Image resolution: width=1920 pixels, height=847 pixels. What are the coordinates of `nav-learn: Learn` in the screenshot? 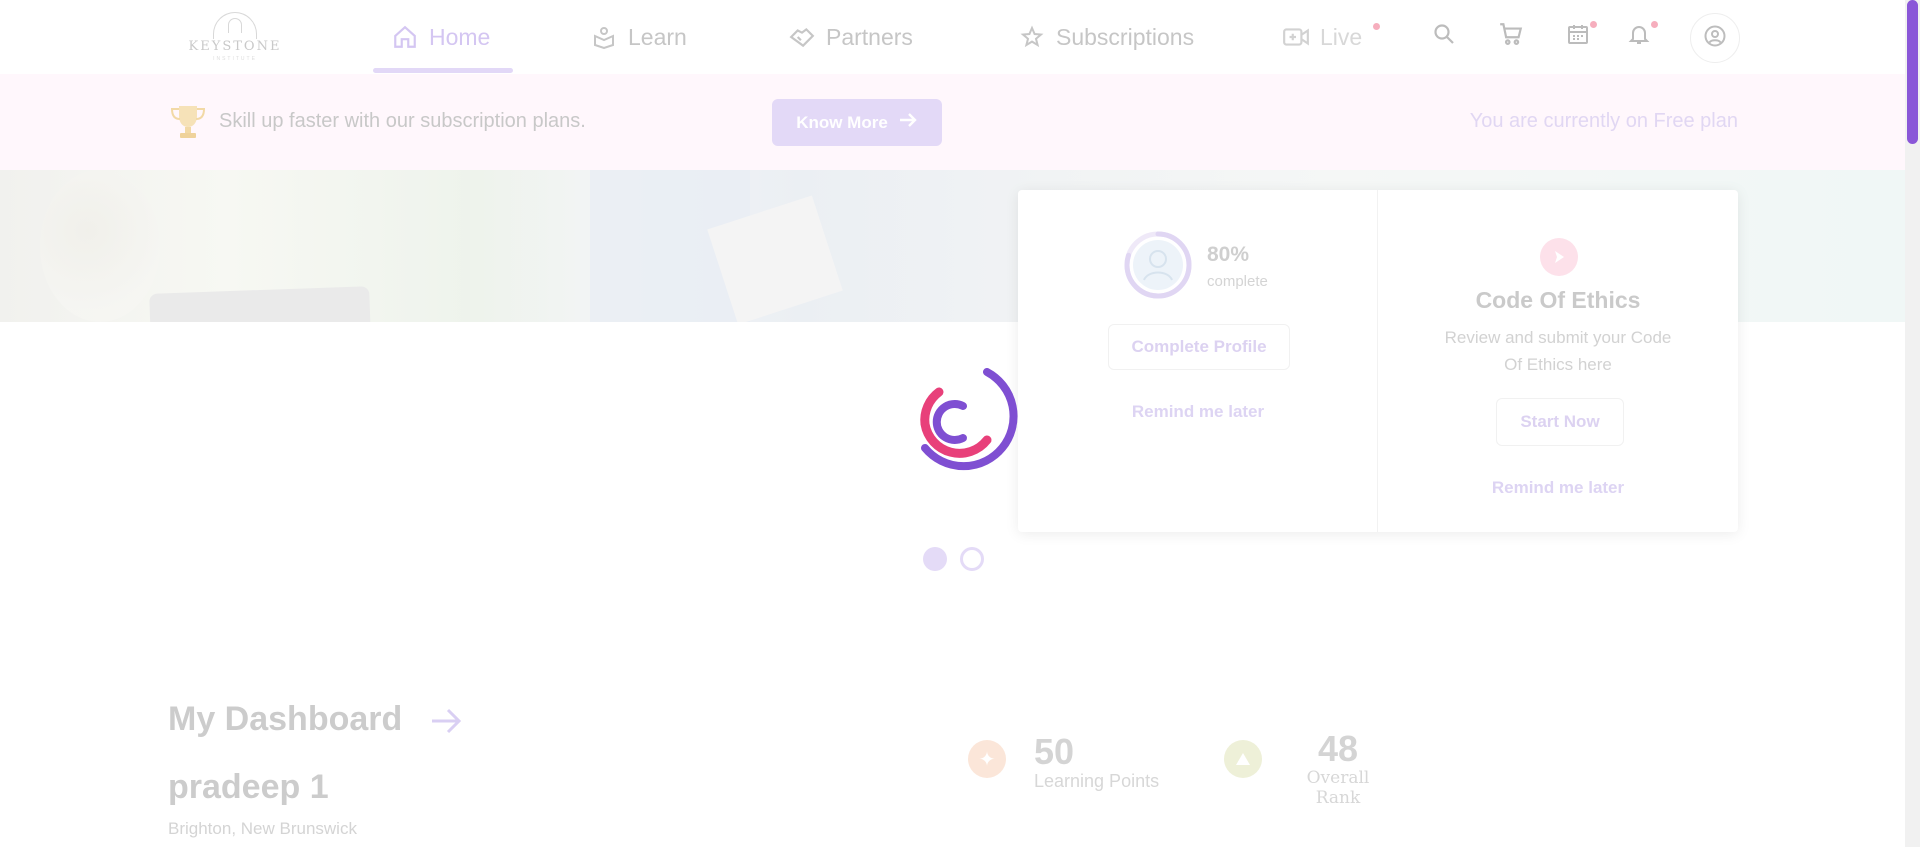 It's located at (638, 37).